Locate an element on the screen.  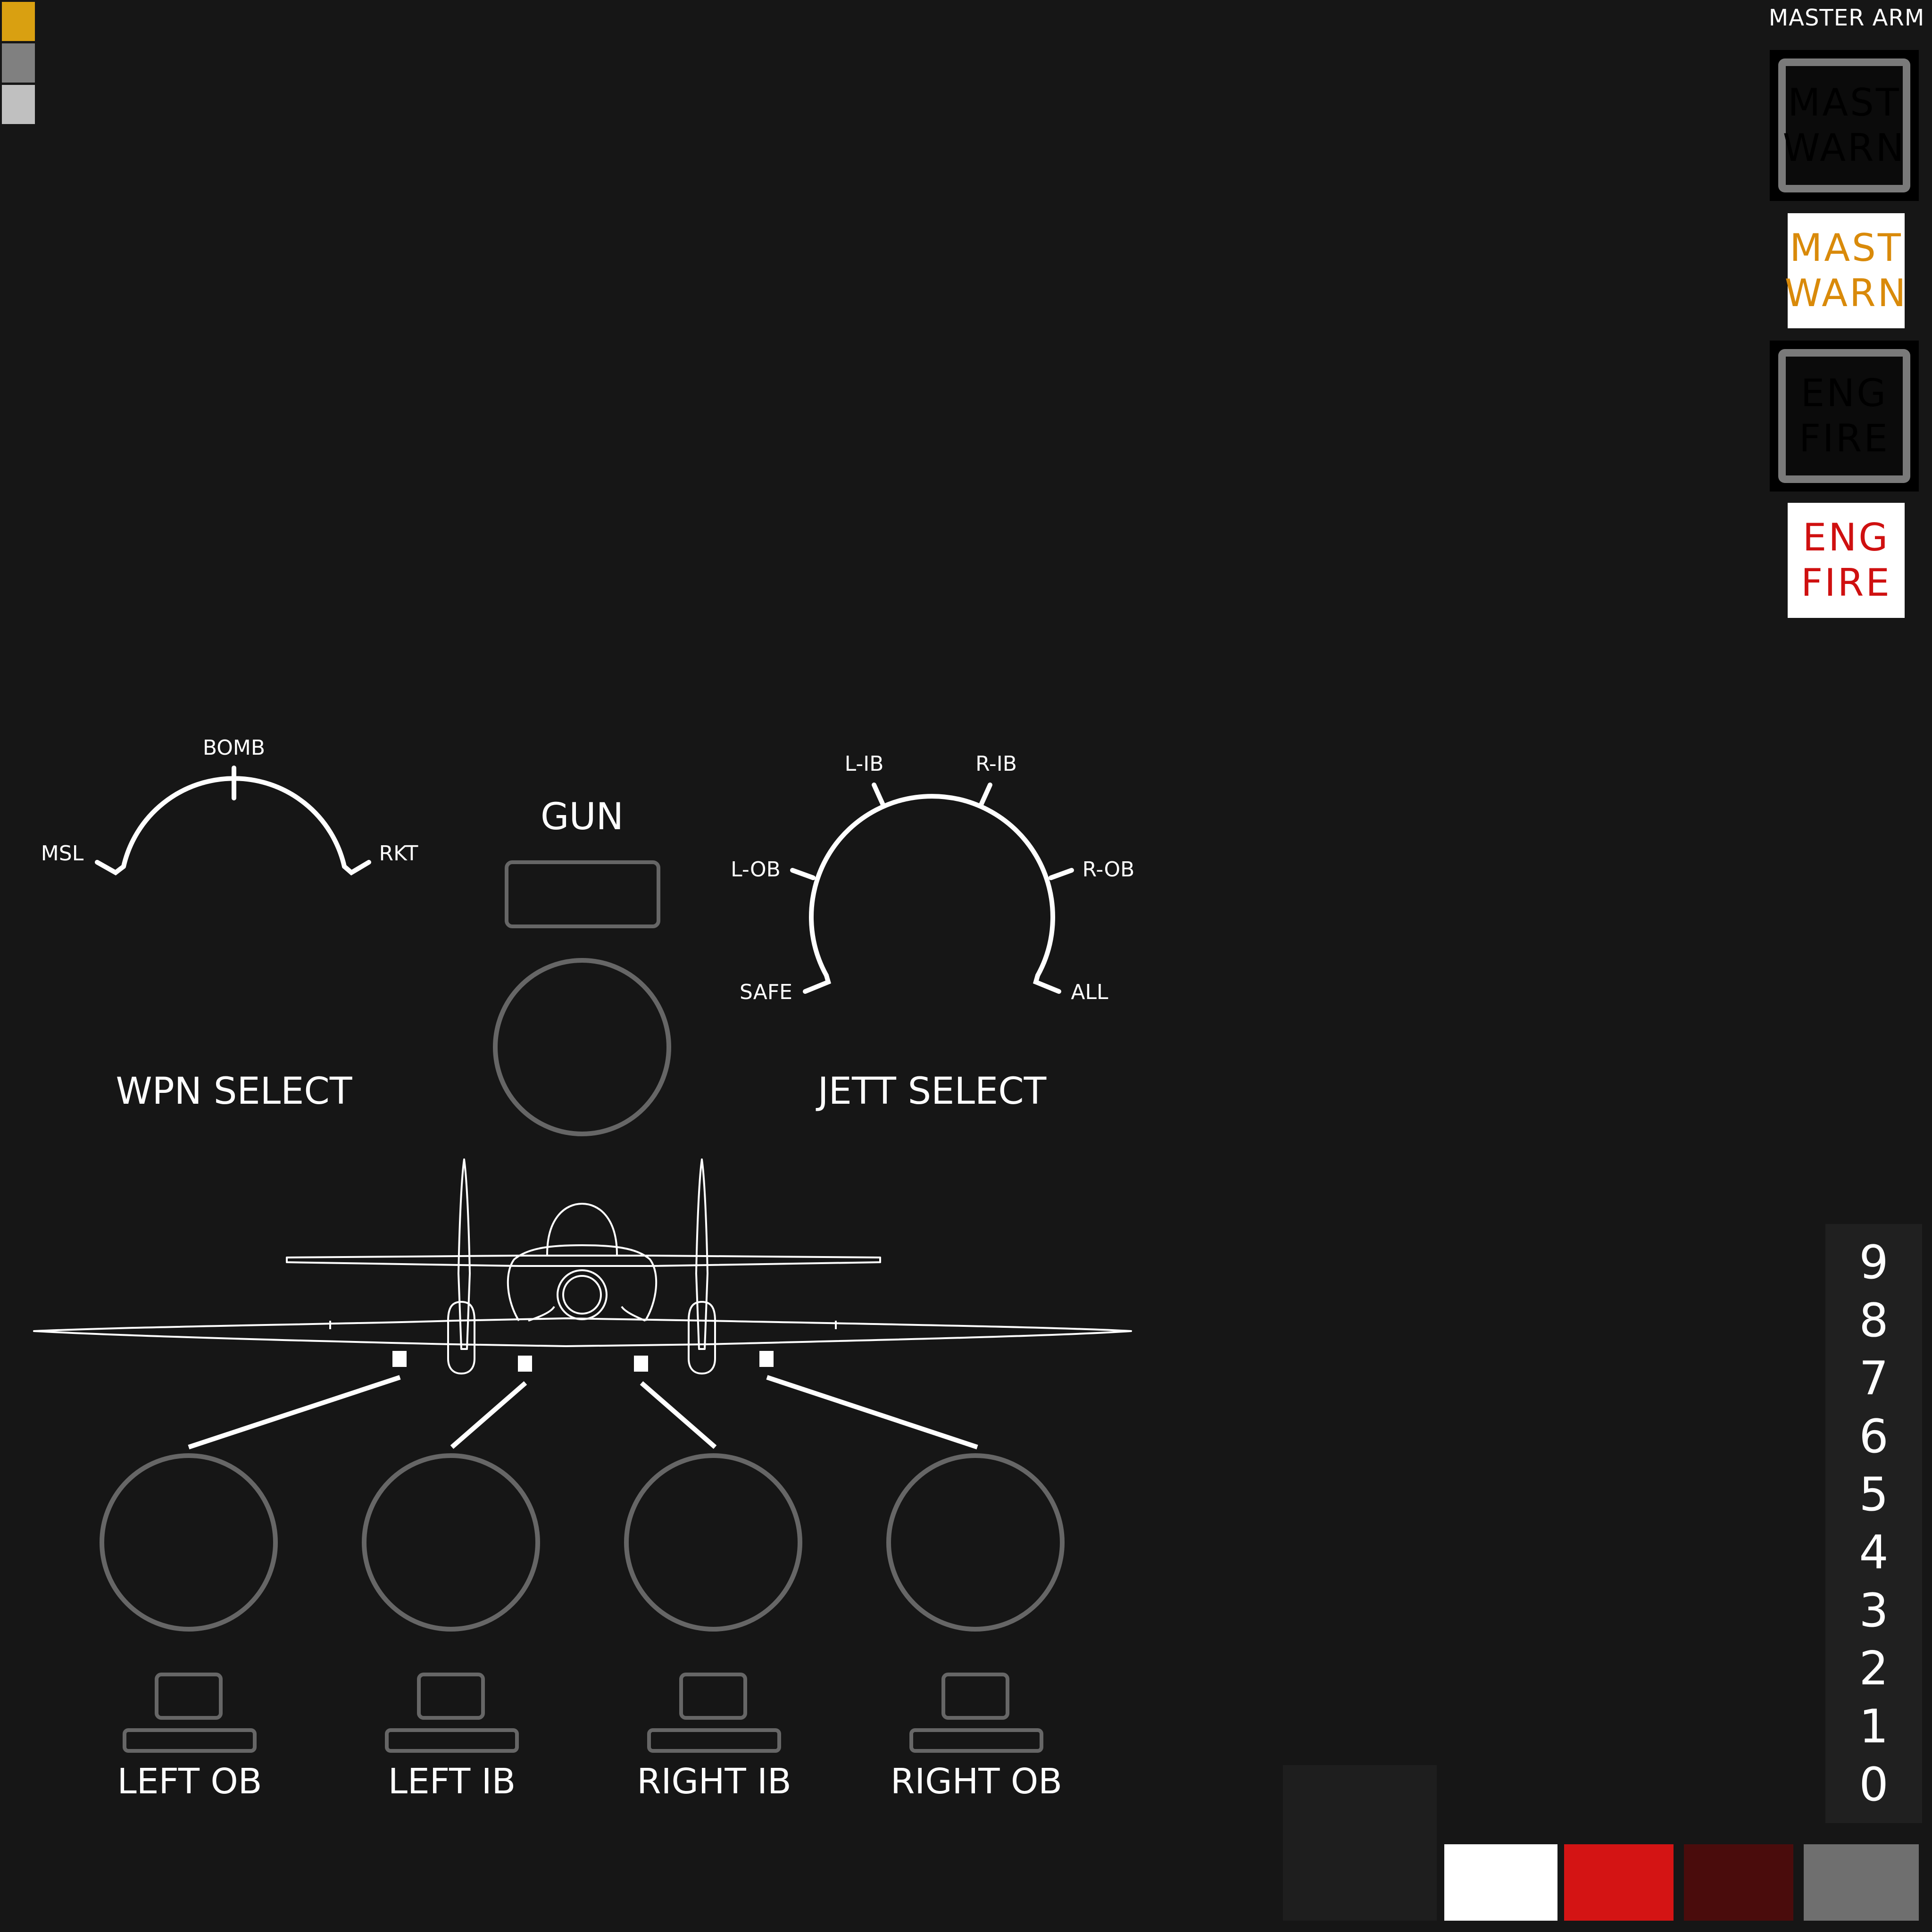
pylon-left-ib is located at coordinates (525, 1364).